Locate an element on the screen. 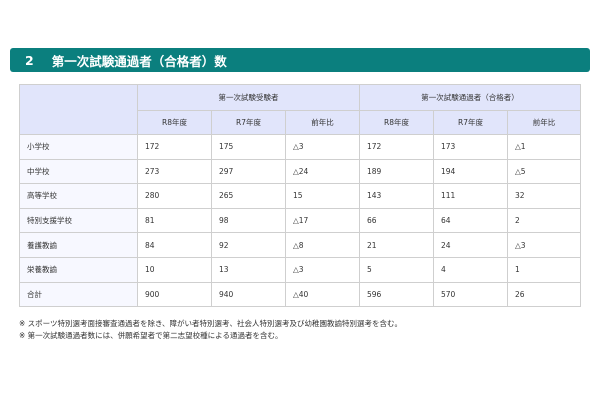  section-number: 2 is located at coordinates (29, 60).